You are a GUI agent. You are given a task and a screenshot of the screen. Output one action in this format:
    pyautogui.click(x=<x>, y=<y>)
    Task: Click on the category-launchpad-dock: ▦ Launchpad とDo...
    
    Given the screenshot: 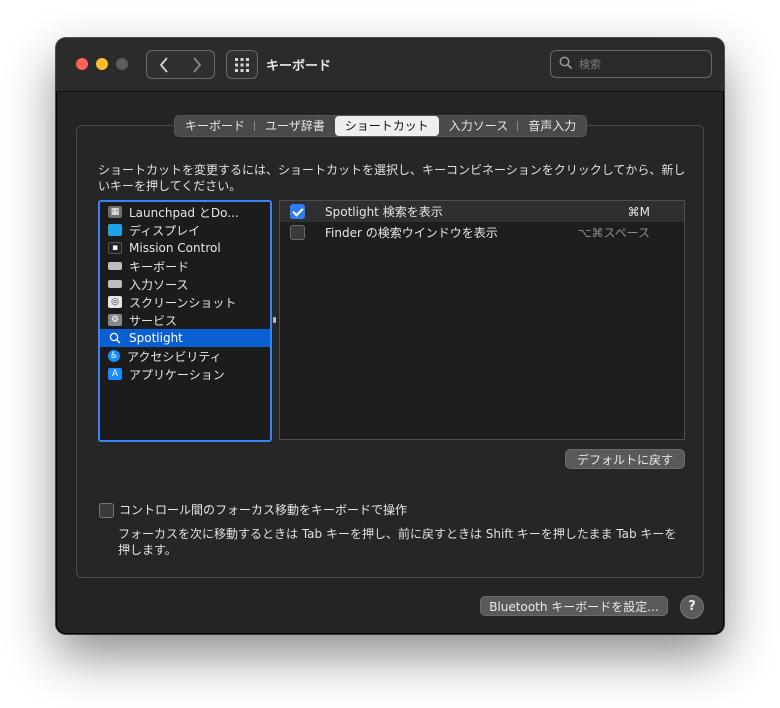 What is the action you would take?
    pyautogui.click(x=185, y=212)
    